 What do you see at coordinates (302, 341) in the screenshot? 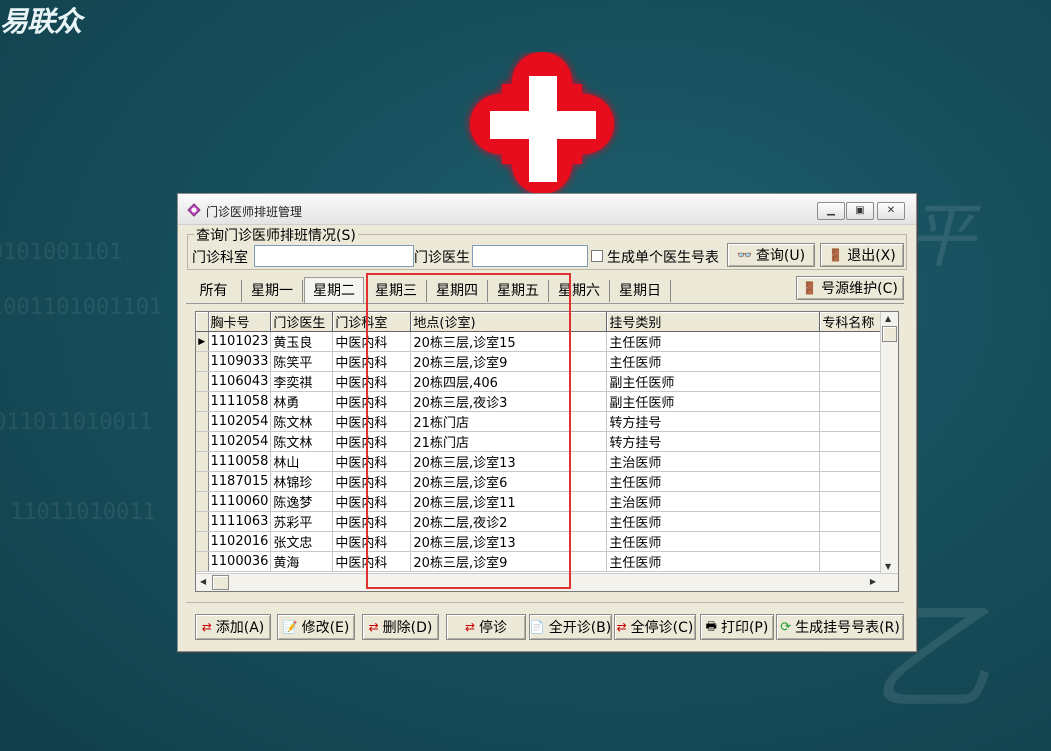
I see `table-cell: 黄玉良` at bounding box center [302, 341].